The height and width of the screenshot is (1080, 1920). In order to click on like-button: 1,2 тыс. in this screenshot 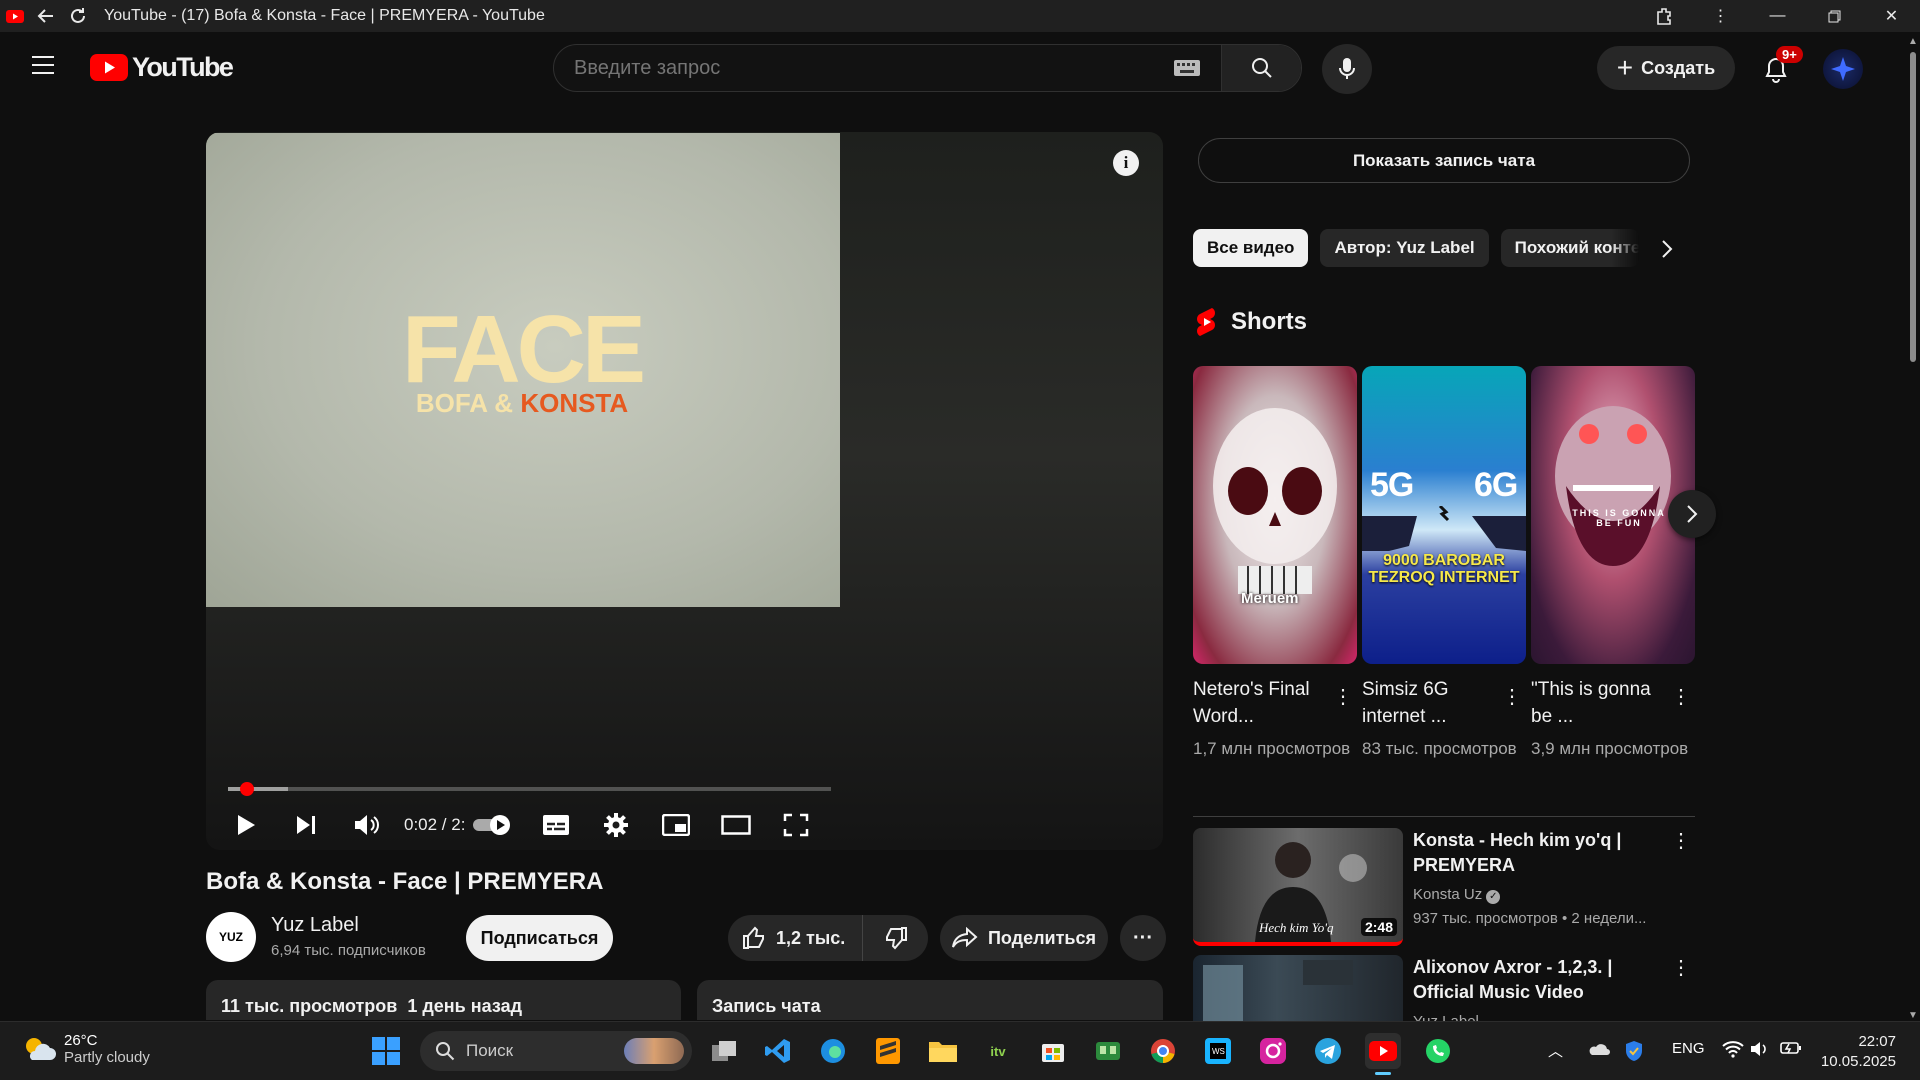, I will do `click(795, 938)`.